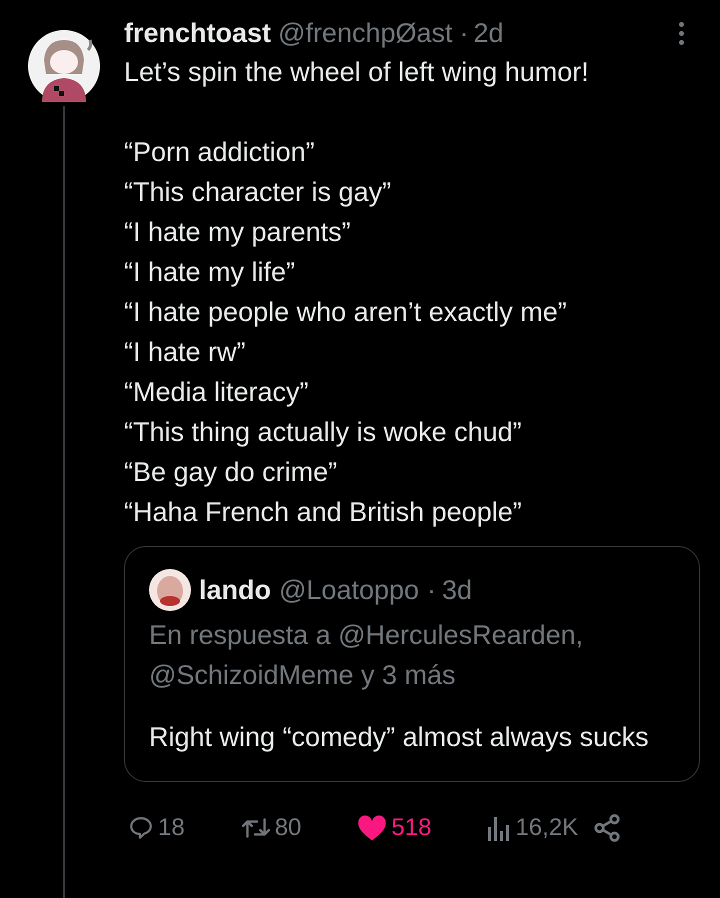 The height and width of the screenshot is (898, 720). Describe the element at coordinates (457, 590) in the screenshot. I see `post-time: 3d` at that location.